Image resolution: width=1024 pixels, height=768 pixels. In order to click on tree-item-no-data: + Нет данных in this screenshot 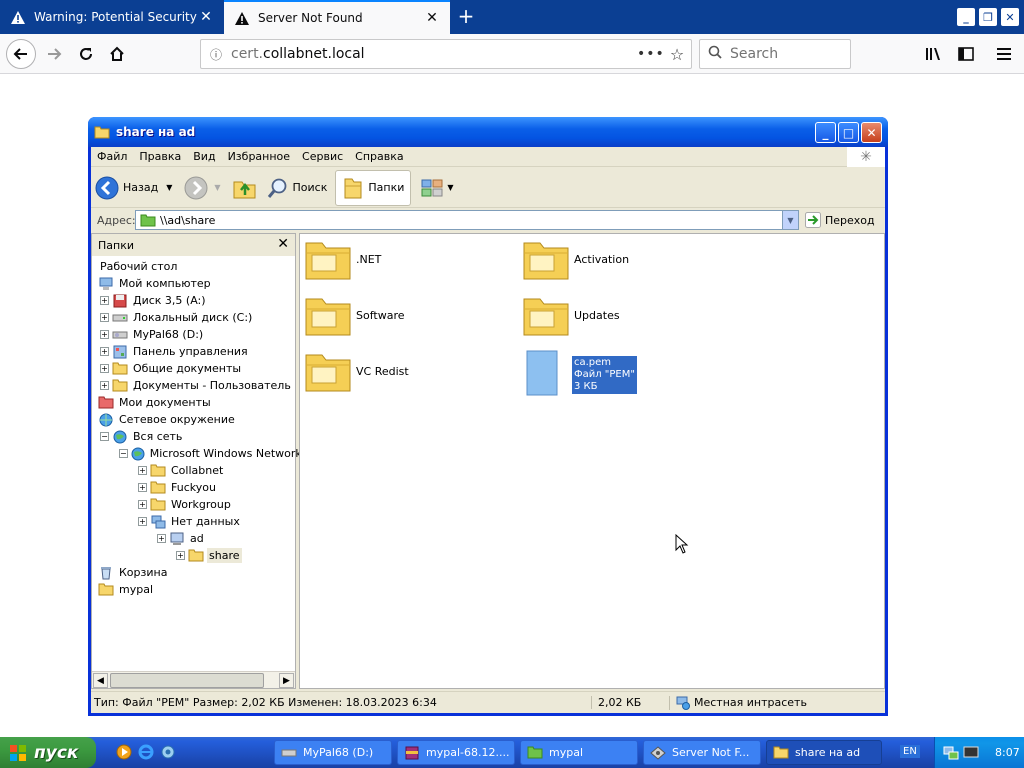, I will do `click(193, 521)`.